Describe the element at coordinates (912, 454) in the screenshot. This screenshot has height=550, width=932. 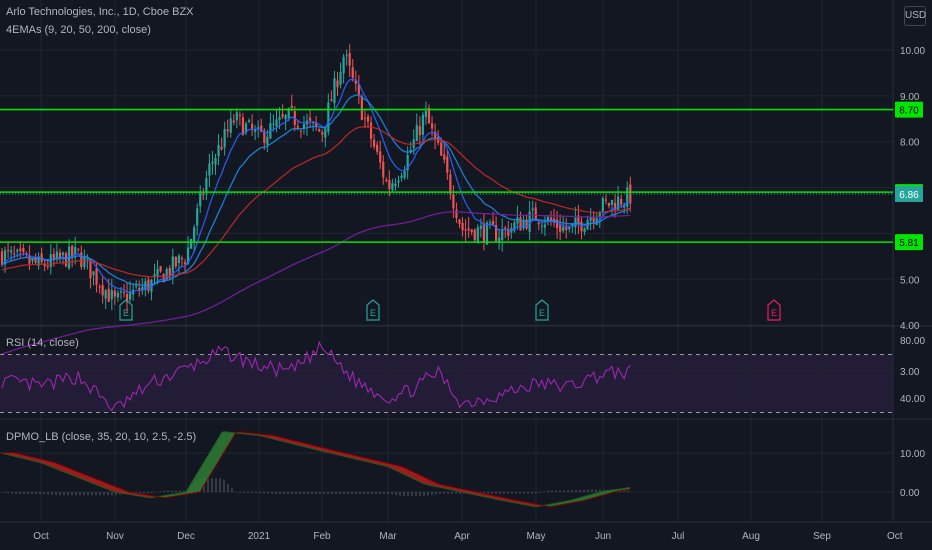
I see `dpmo-axis-tick: 10.00` at that location.